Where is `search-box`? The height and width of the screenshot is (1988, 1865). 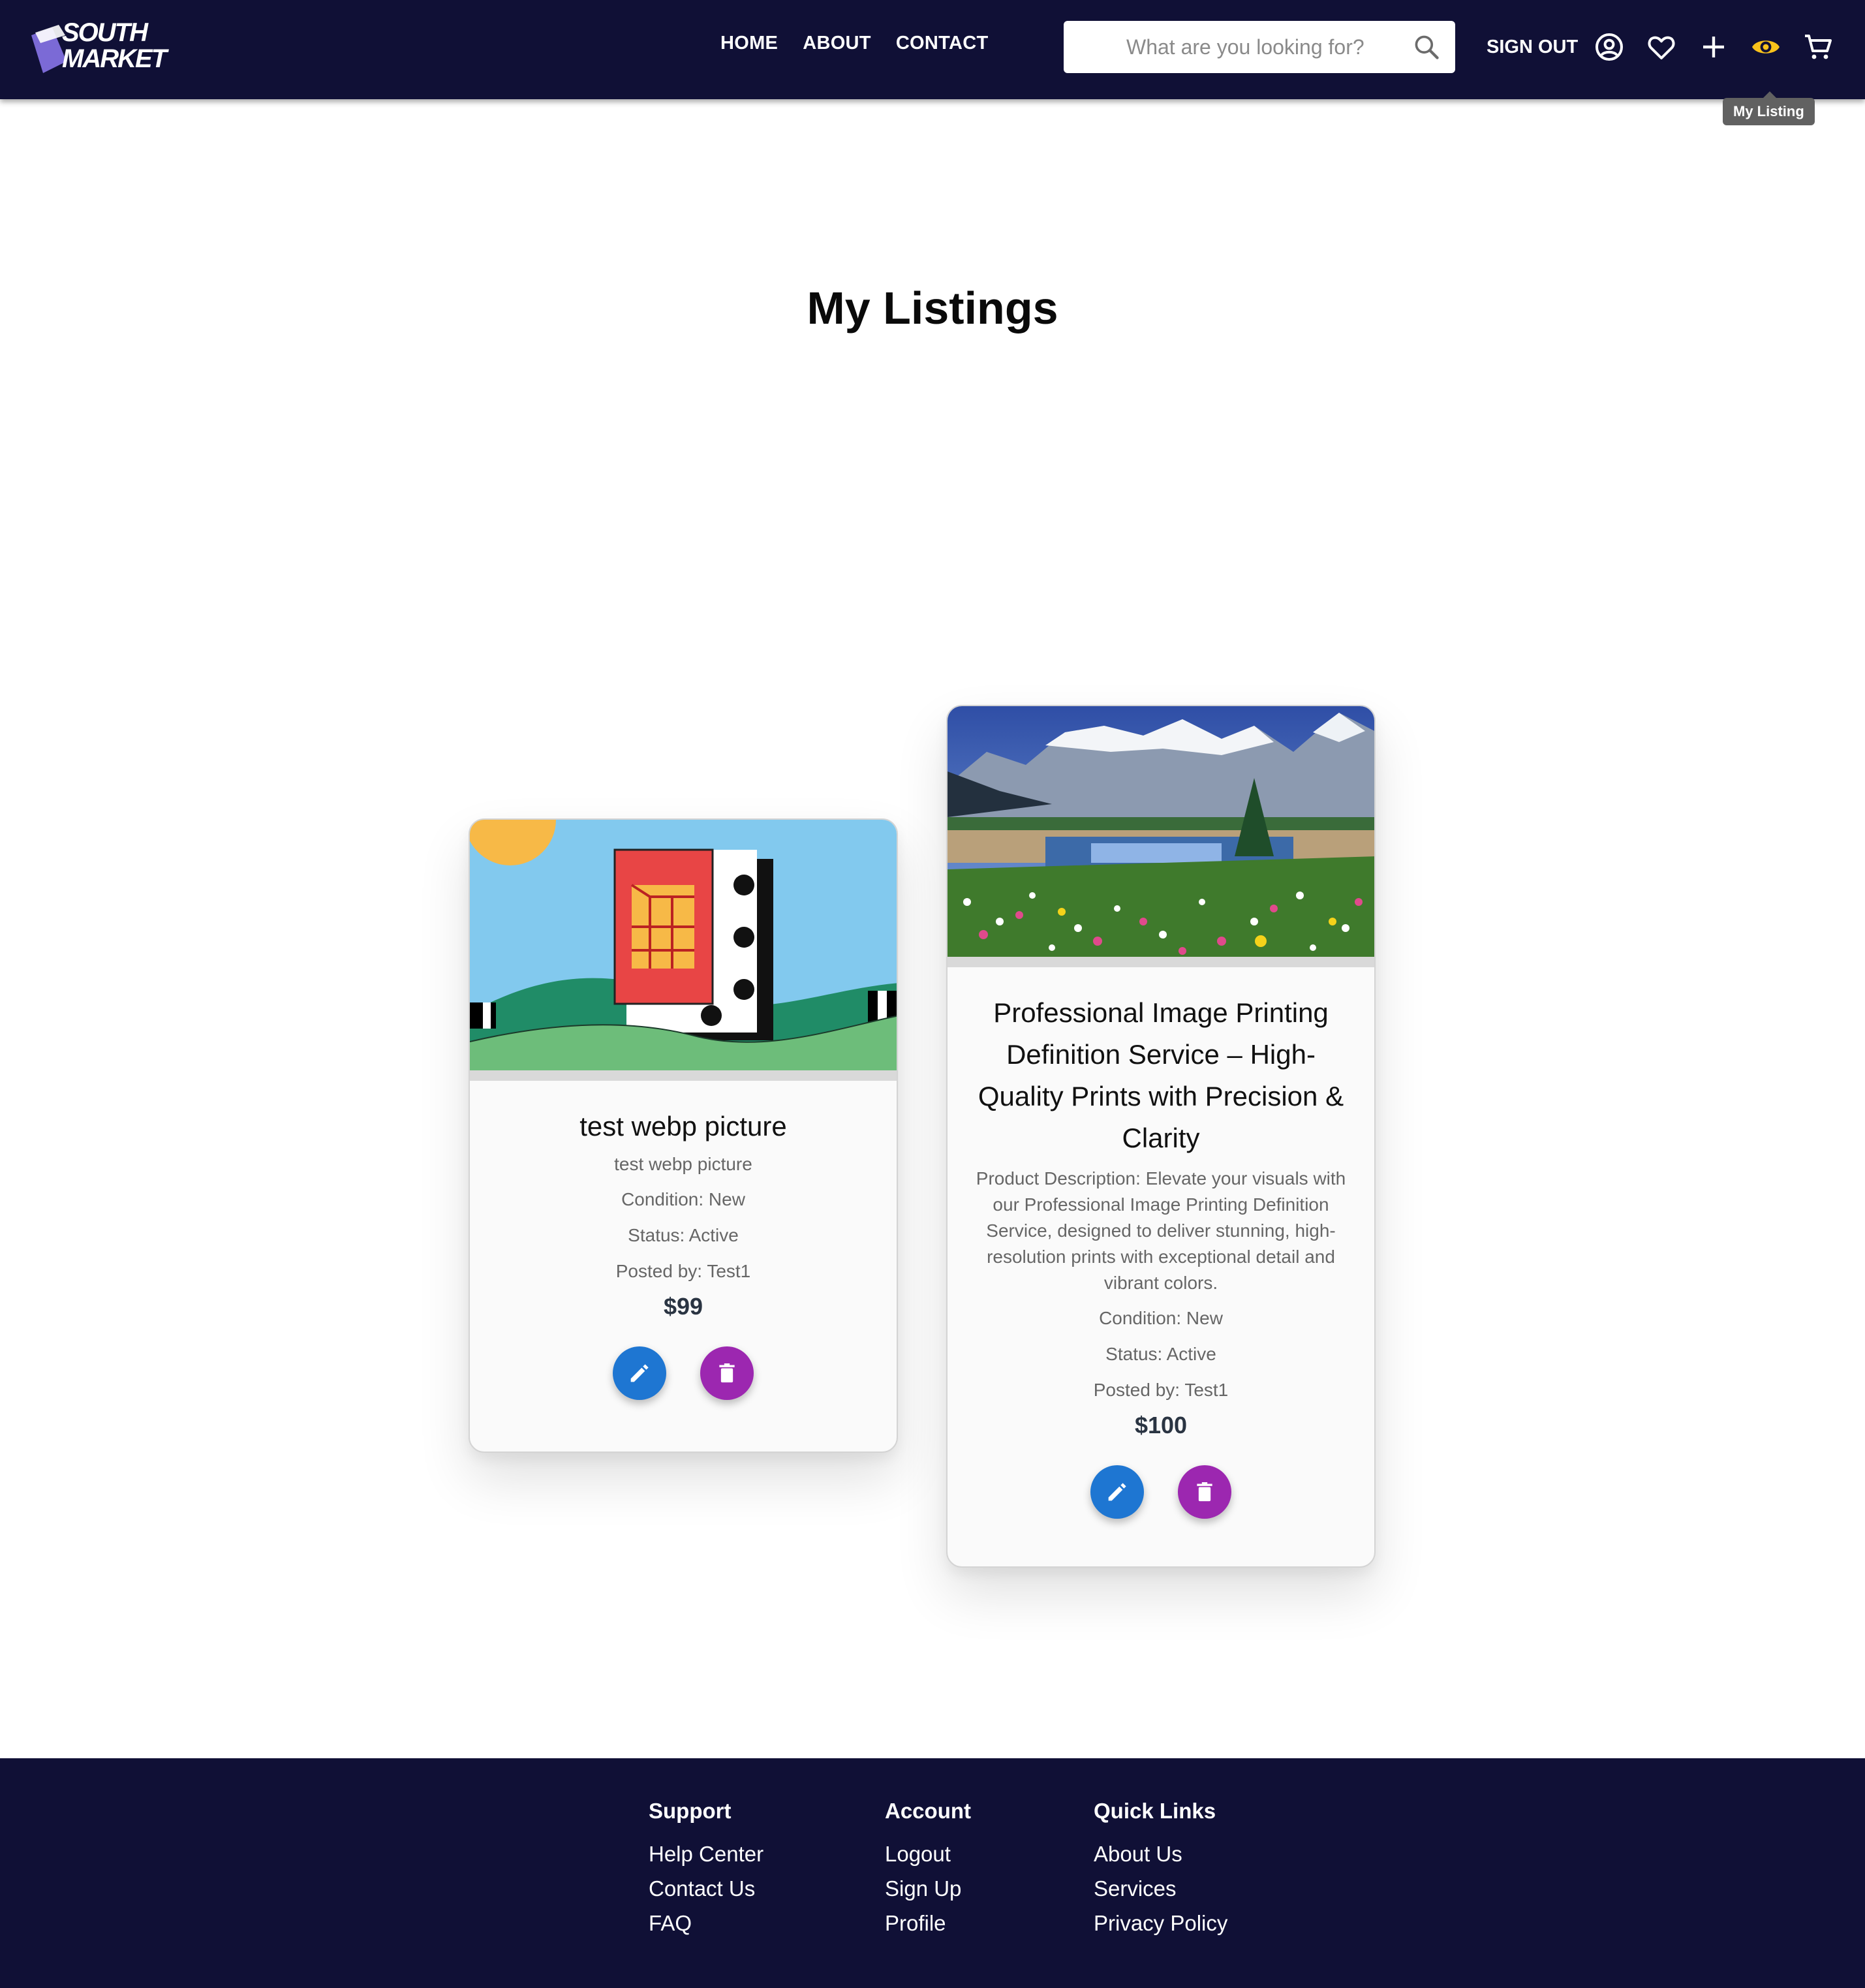 search-box is located at coordinates (1259, 47).